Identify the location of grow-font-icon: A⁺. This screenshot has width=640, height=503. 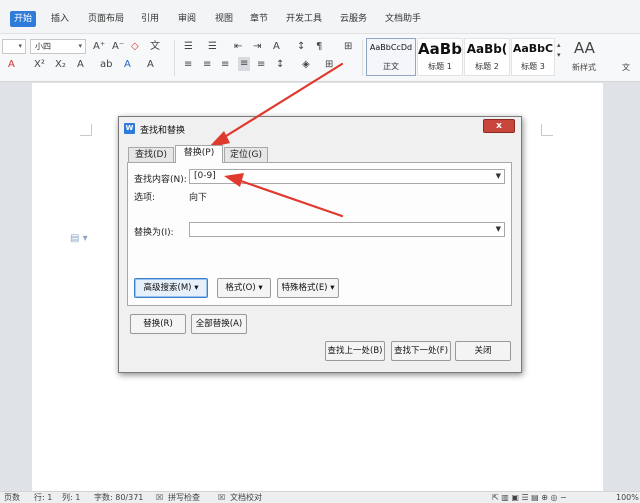
(99, 47).